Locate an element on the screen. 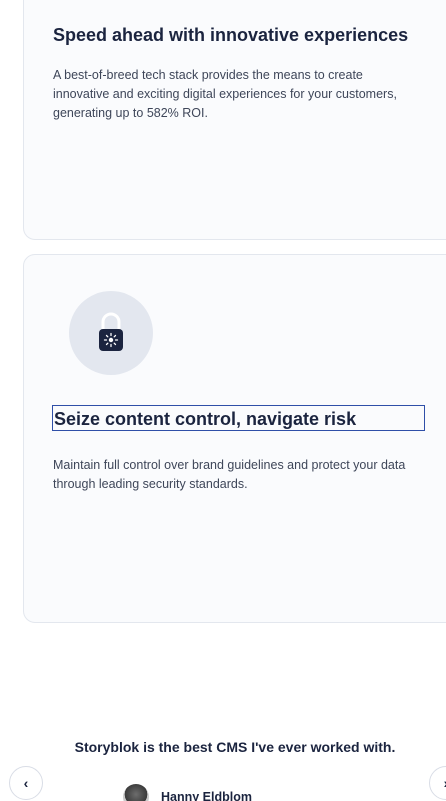 The width and height of the screenshot is (446, 801). testimonial-author: Hanny Eldblom is located at coordinates (187, 792).